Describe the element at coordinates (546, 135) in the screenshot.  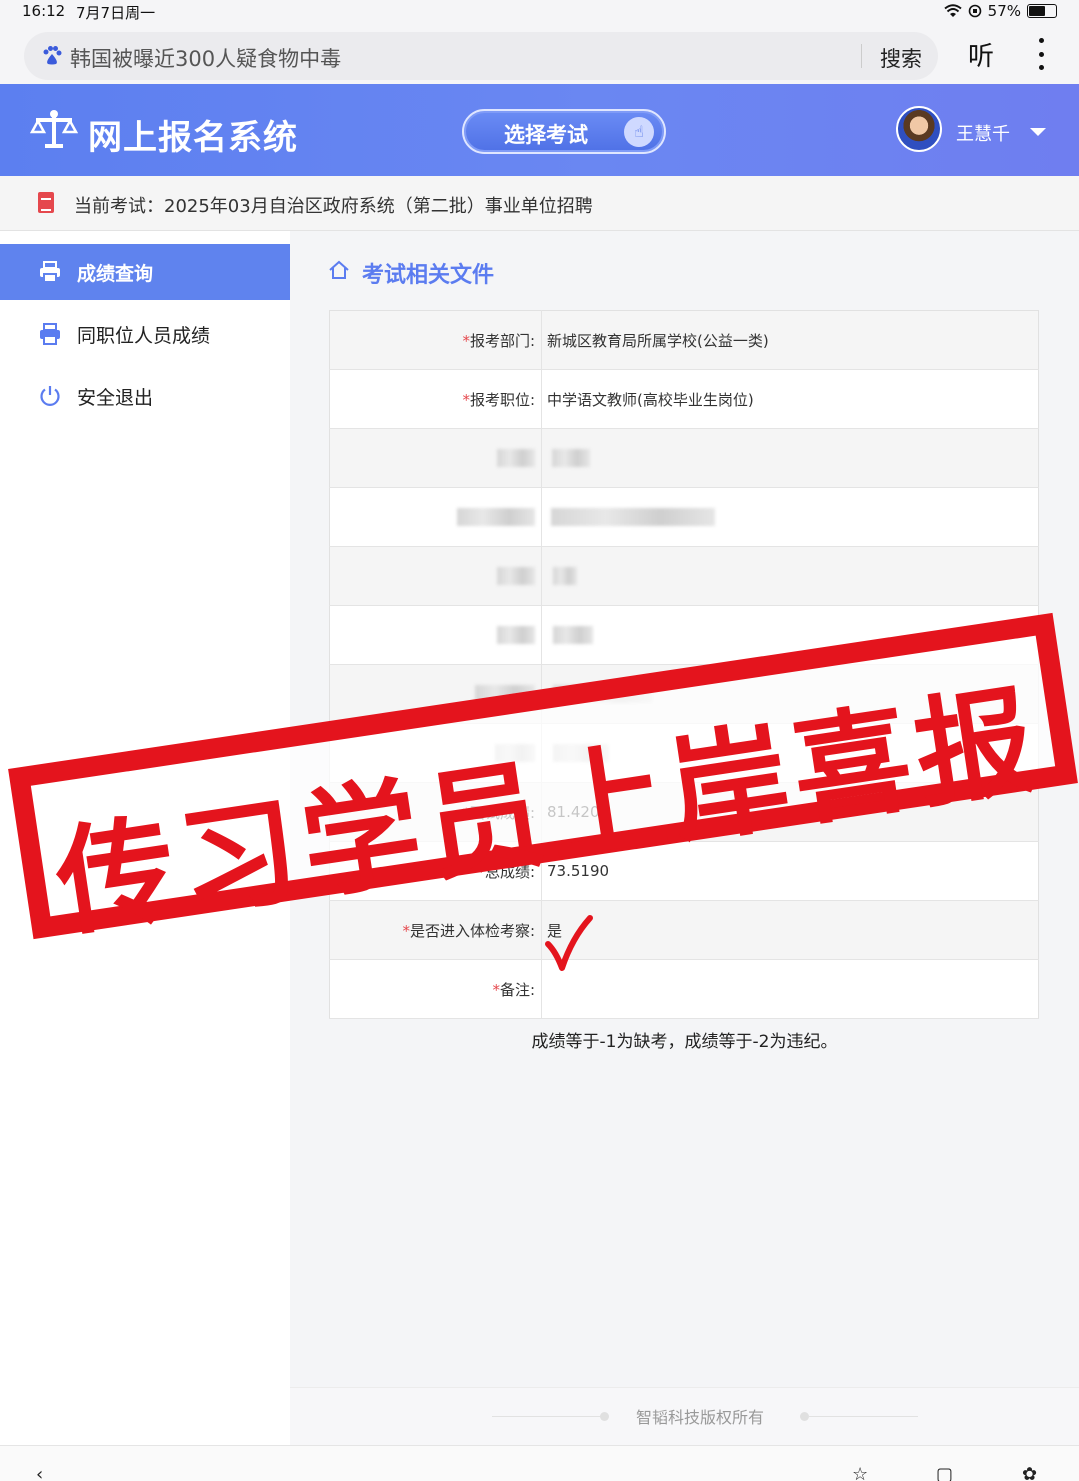
I see `select-exam-label: 选择考试` at that location.